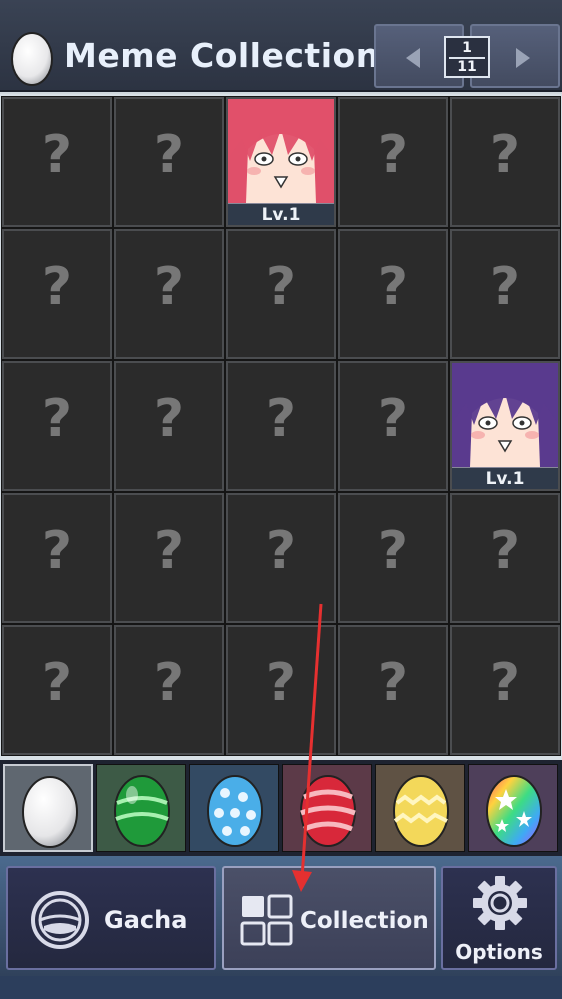 Image resolution: width=562 pixels, height=999 pixels. What do you see at coordinates (142, 811) in the screenshot?
I see `green-striped-egg-icon` at bounding box center [142, 811].